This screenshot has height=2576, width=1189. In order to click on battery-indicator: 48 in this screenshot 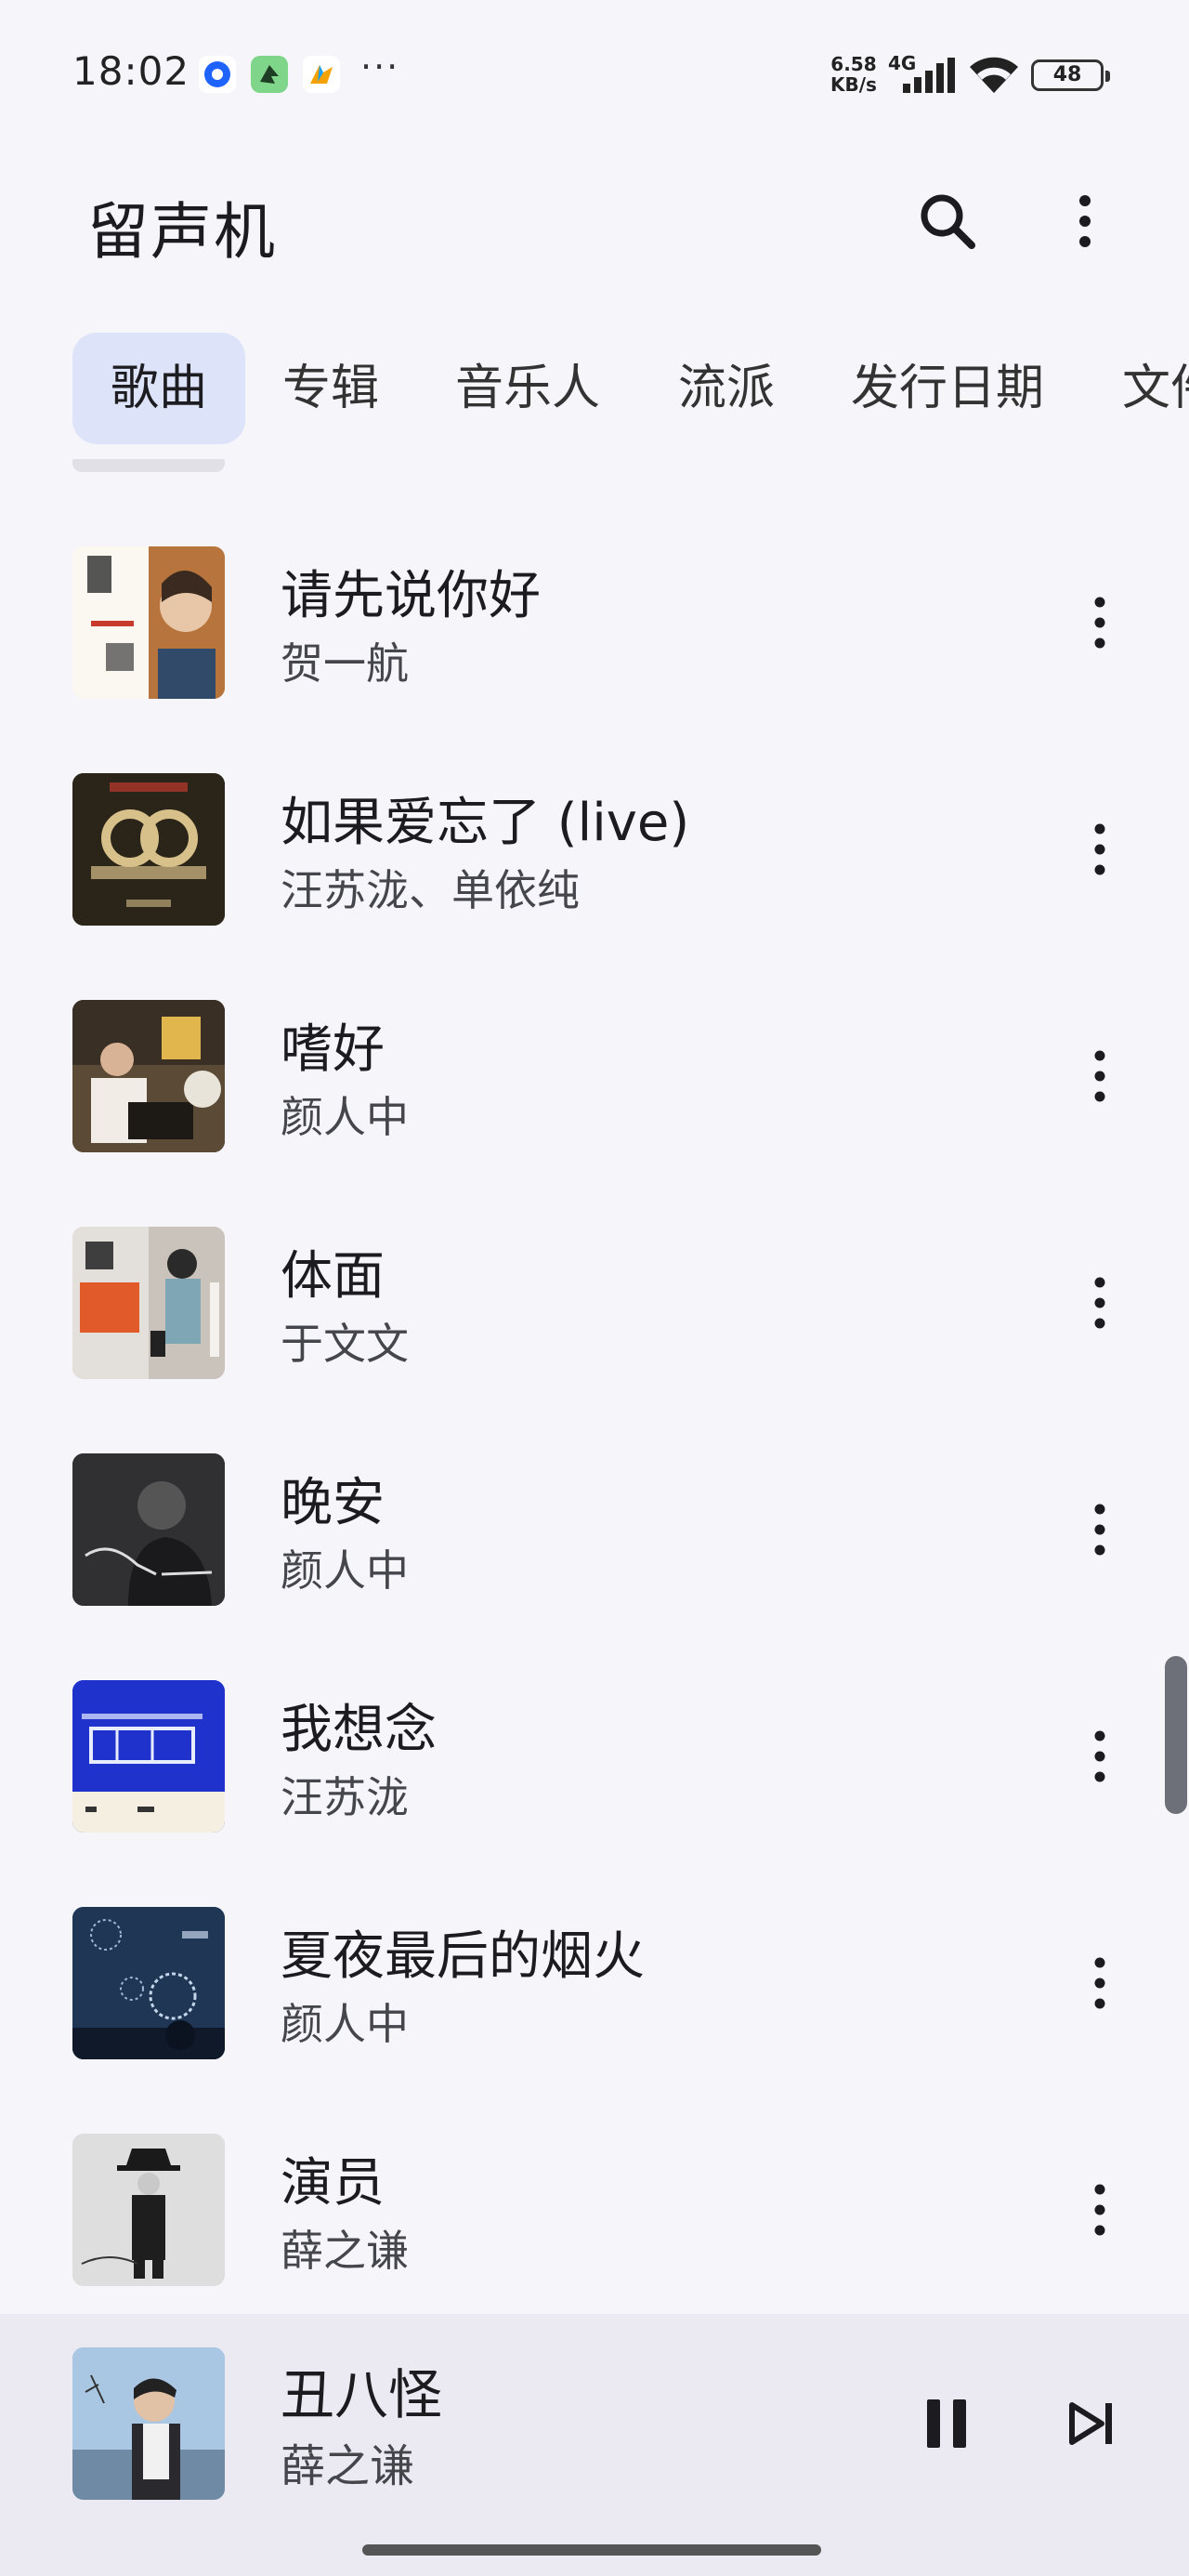, I will do `click(1070, 75)`.